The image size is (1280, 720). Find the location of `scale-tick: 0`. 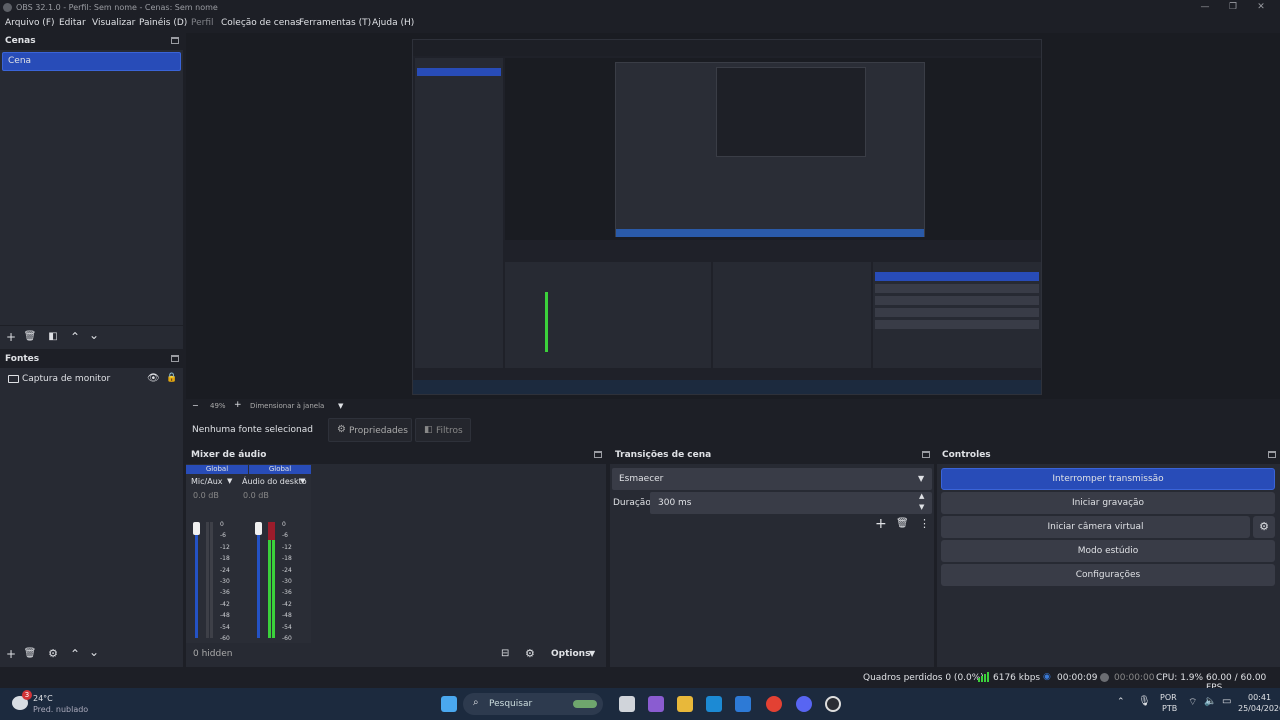

scale-tick: 0 is located at coordinates (222, 524).